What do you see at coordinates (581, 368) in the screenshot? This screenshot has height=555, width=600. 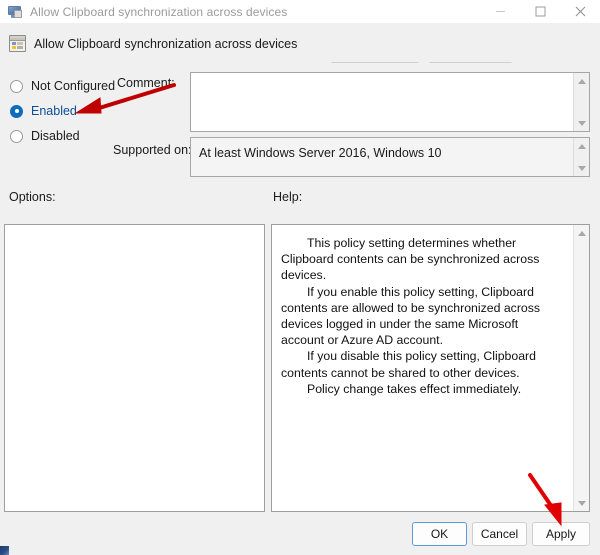 I see `help-scrollbar` at bounding box center [581, 368].